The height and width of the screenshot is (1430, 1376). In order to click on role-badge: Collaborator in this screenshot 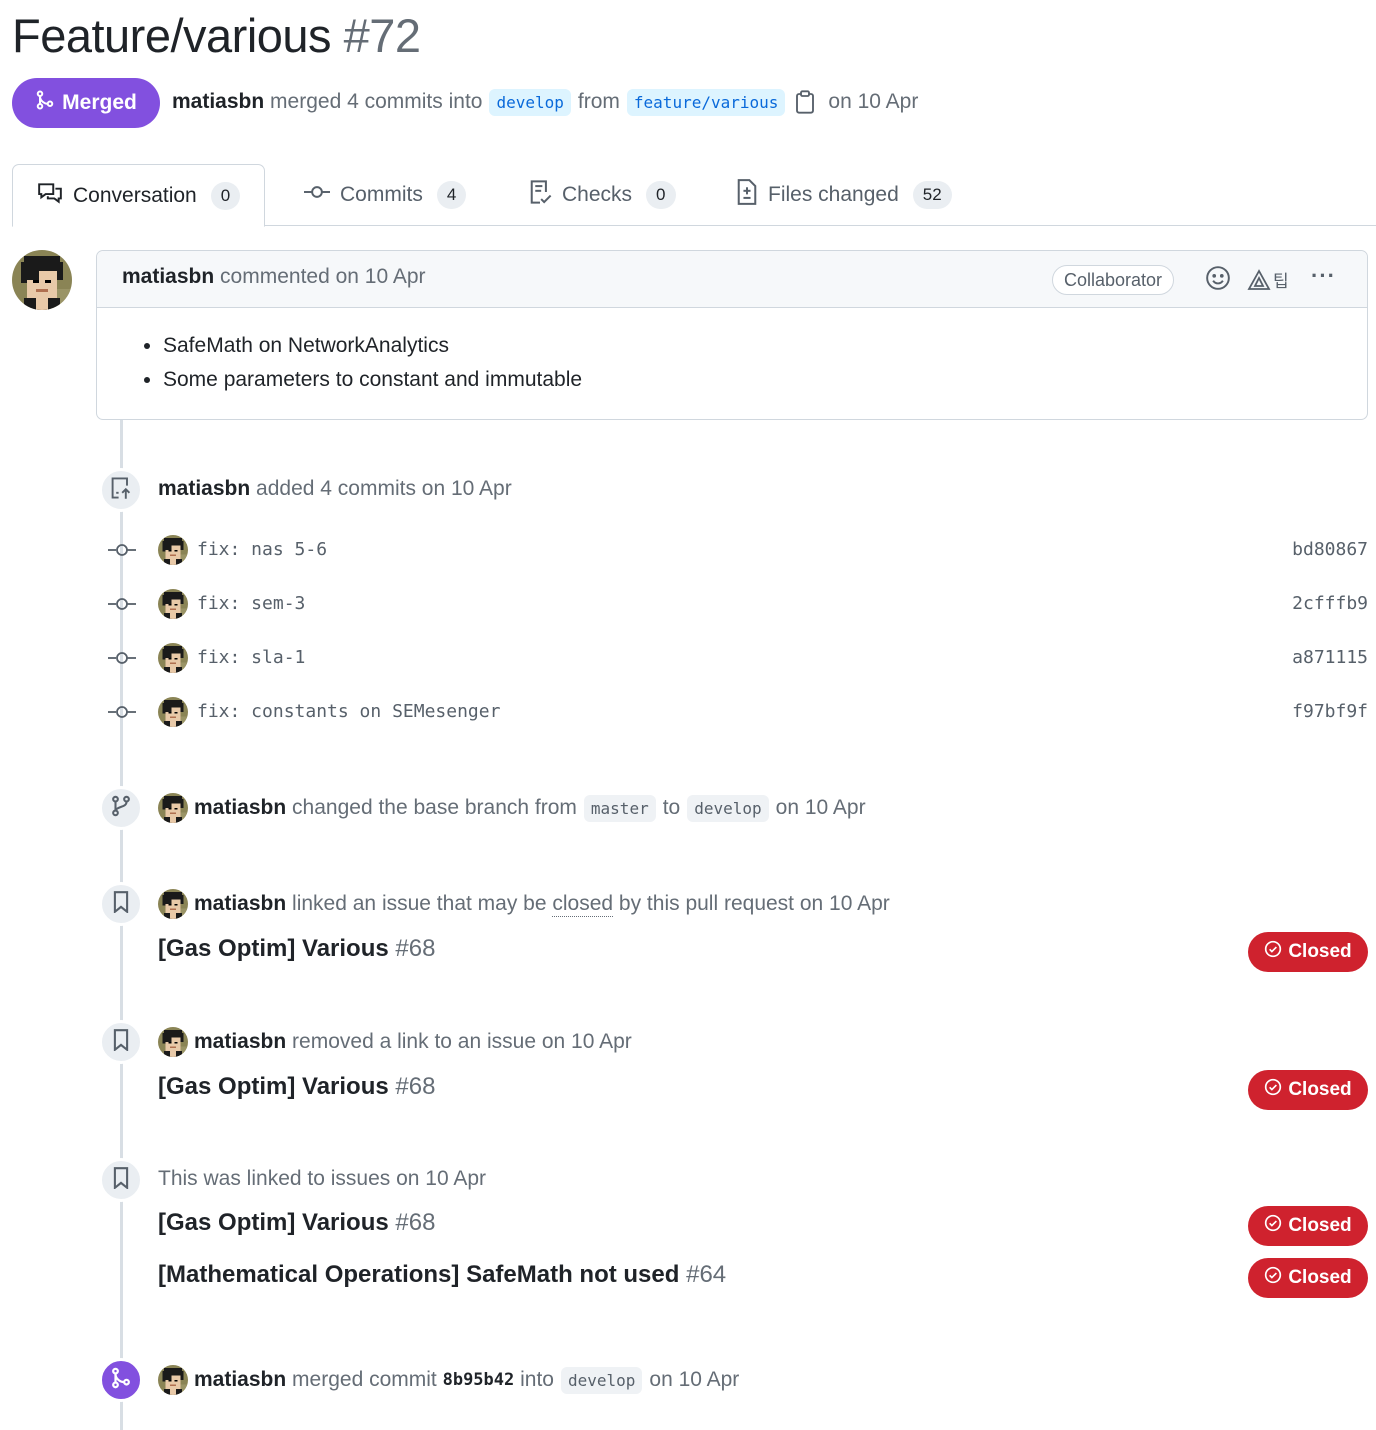, I will do `click(1113, 280)`.